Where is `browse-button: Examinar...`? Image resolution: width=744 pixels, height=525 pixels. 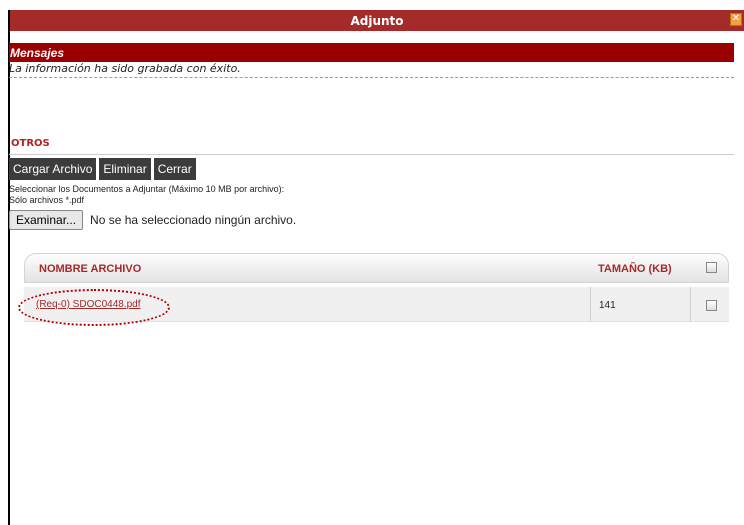
browse-button: Examinar... is located at coordinates (46, 220).